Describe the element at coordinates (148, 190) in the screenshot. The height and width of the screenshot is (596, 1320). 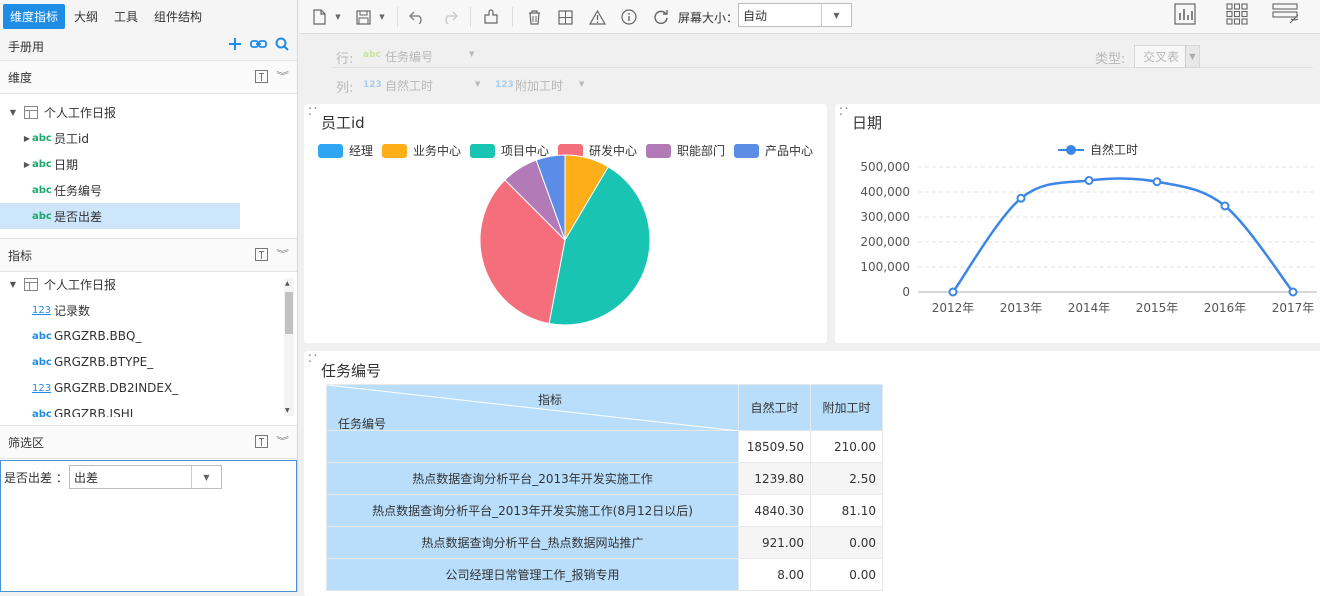
I see `dimension-item: abc 任务编号` at that location.